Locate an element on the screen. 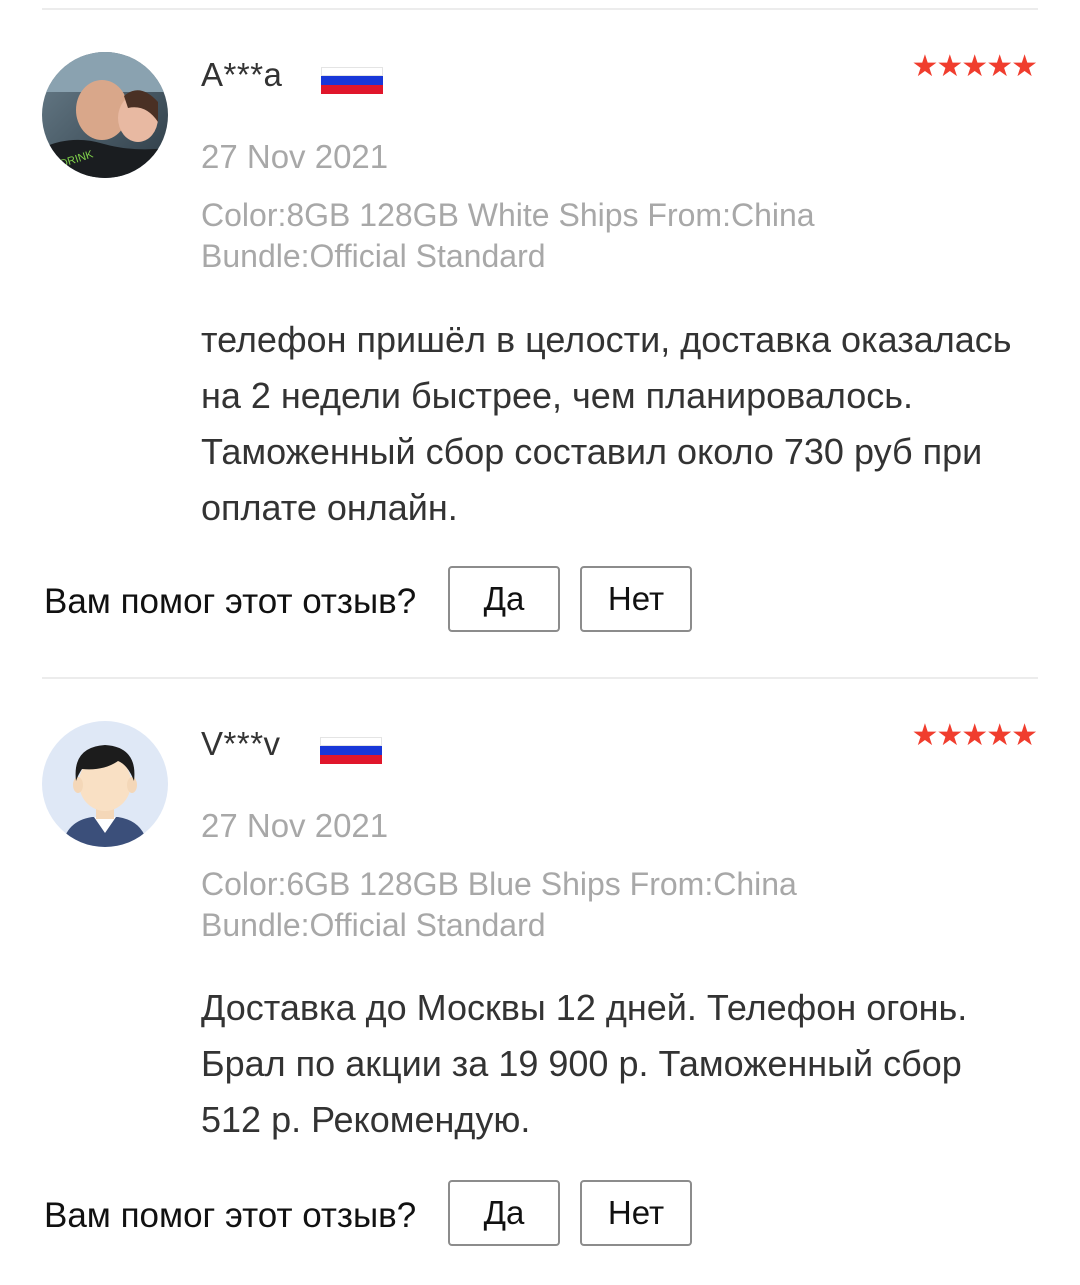 The width and height of the screenshot is (1080, 1285). reviewer-name: V***v is located at coordinates (241, 743).